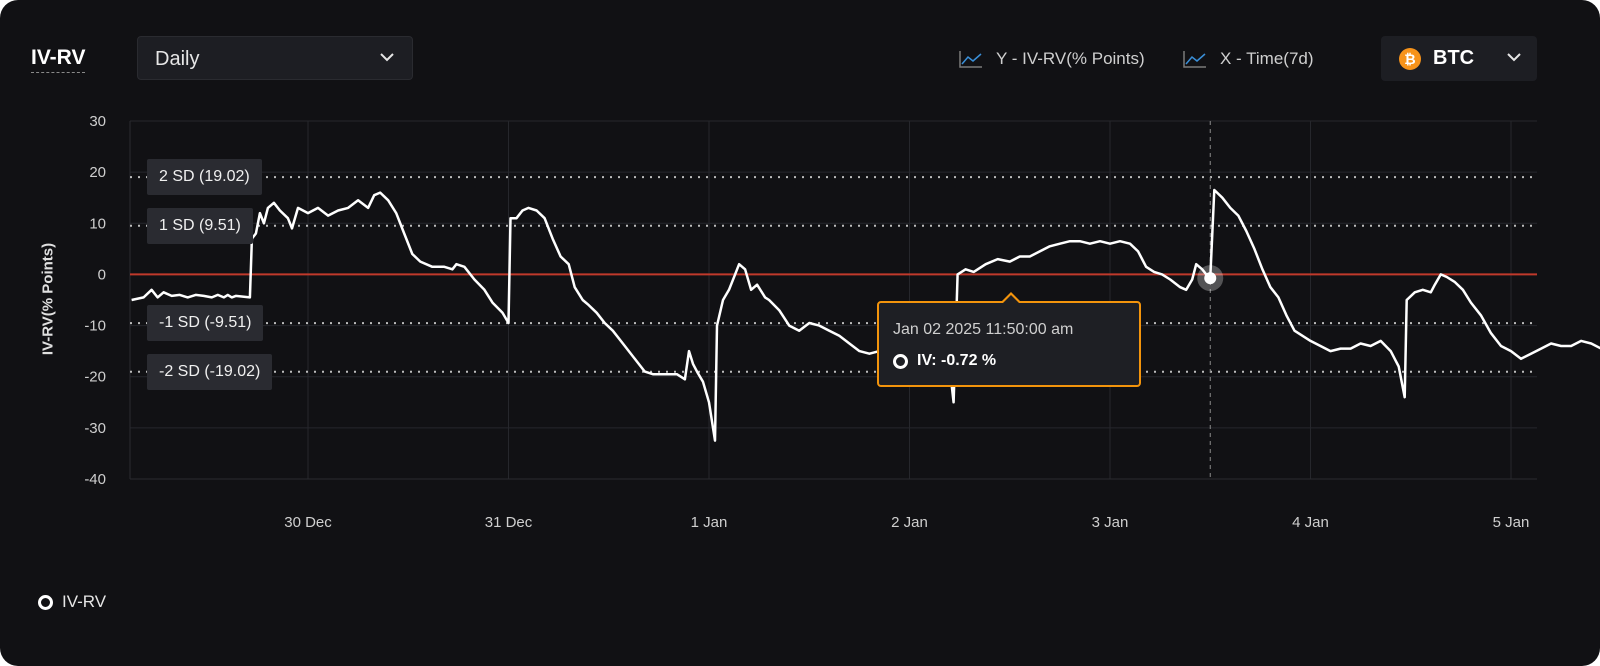 This screenshot has width=1600, height=666. What do you see at coordinates (97, 121) in the screenshot?
I see `y-tick-label: 30` at bounding box center [97, 121].